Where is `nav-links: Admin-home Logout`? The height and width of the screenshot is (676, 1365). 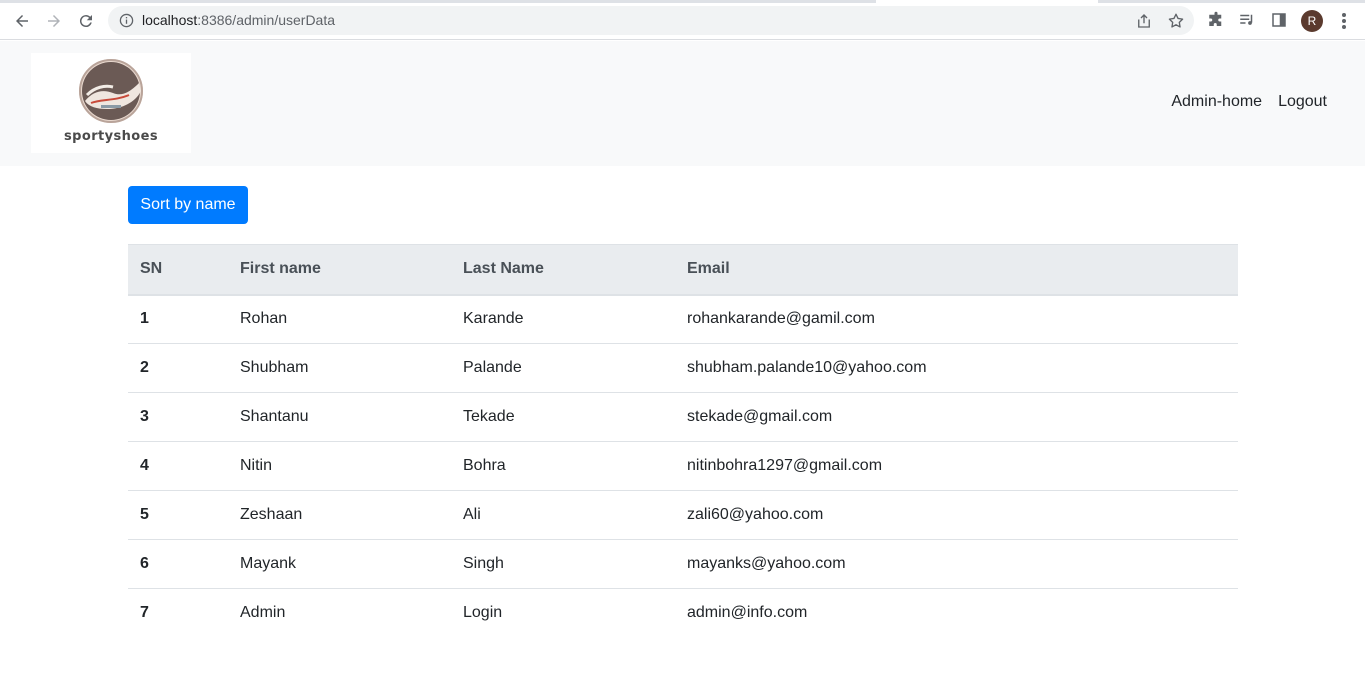 nav-links: Admin-home Logout is located at coordinates (1249, 102).